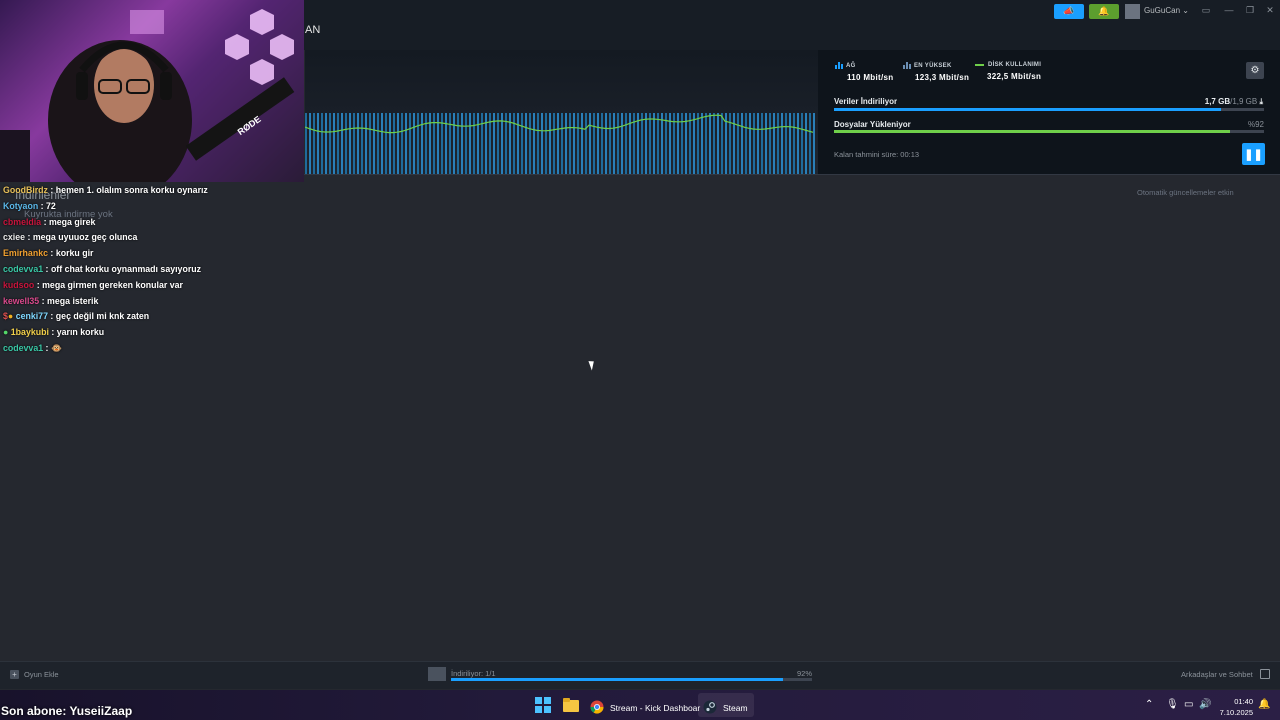 This screenshot has height=720, width=1280. What do you see at coordinates (936, 72) in the screenshot?
I see `stat-peak: EN YÜKSEK 123,3 Mbit/sn` at bounding box center [936, 72].